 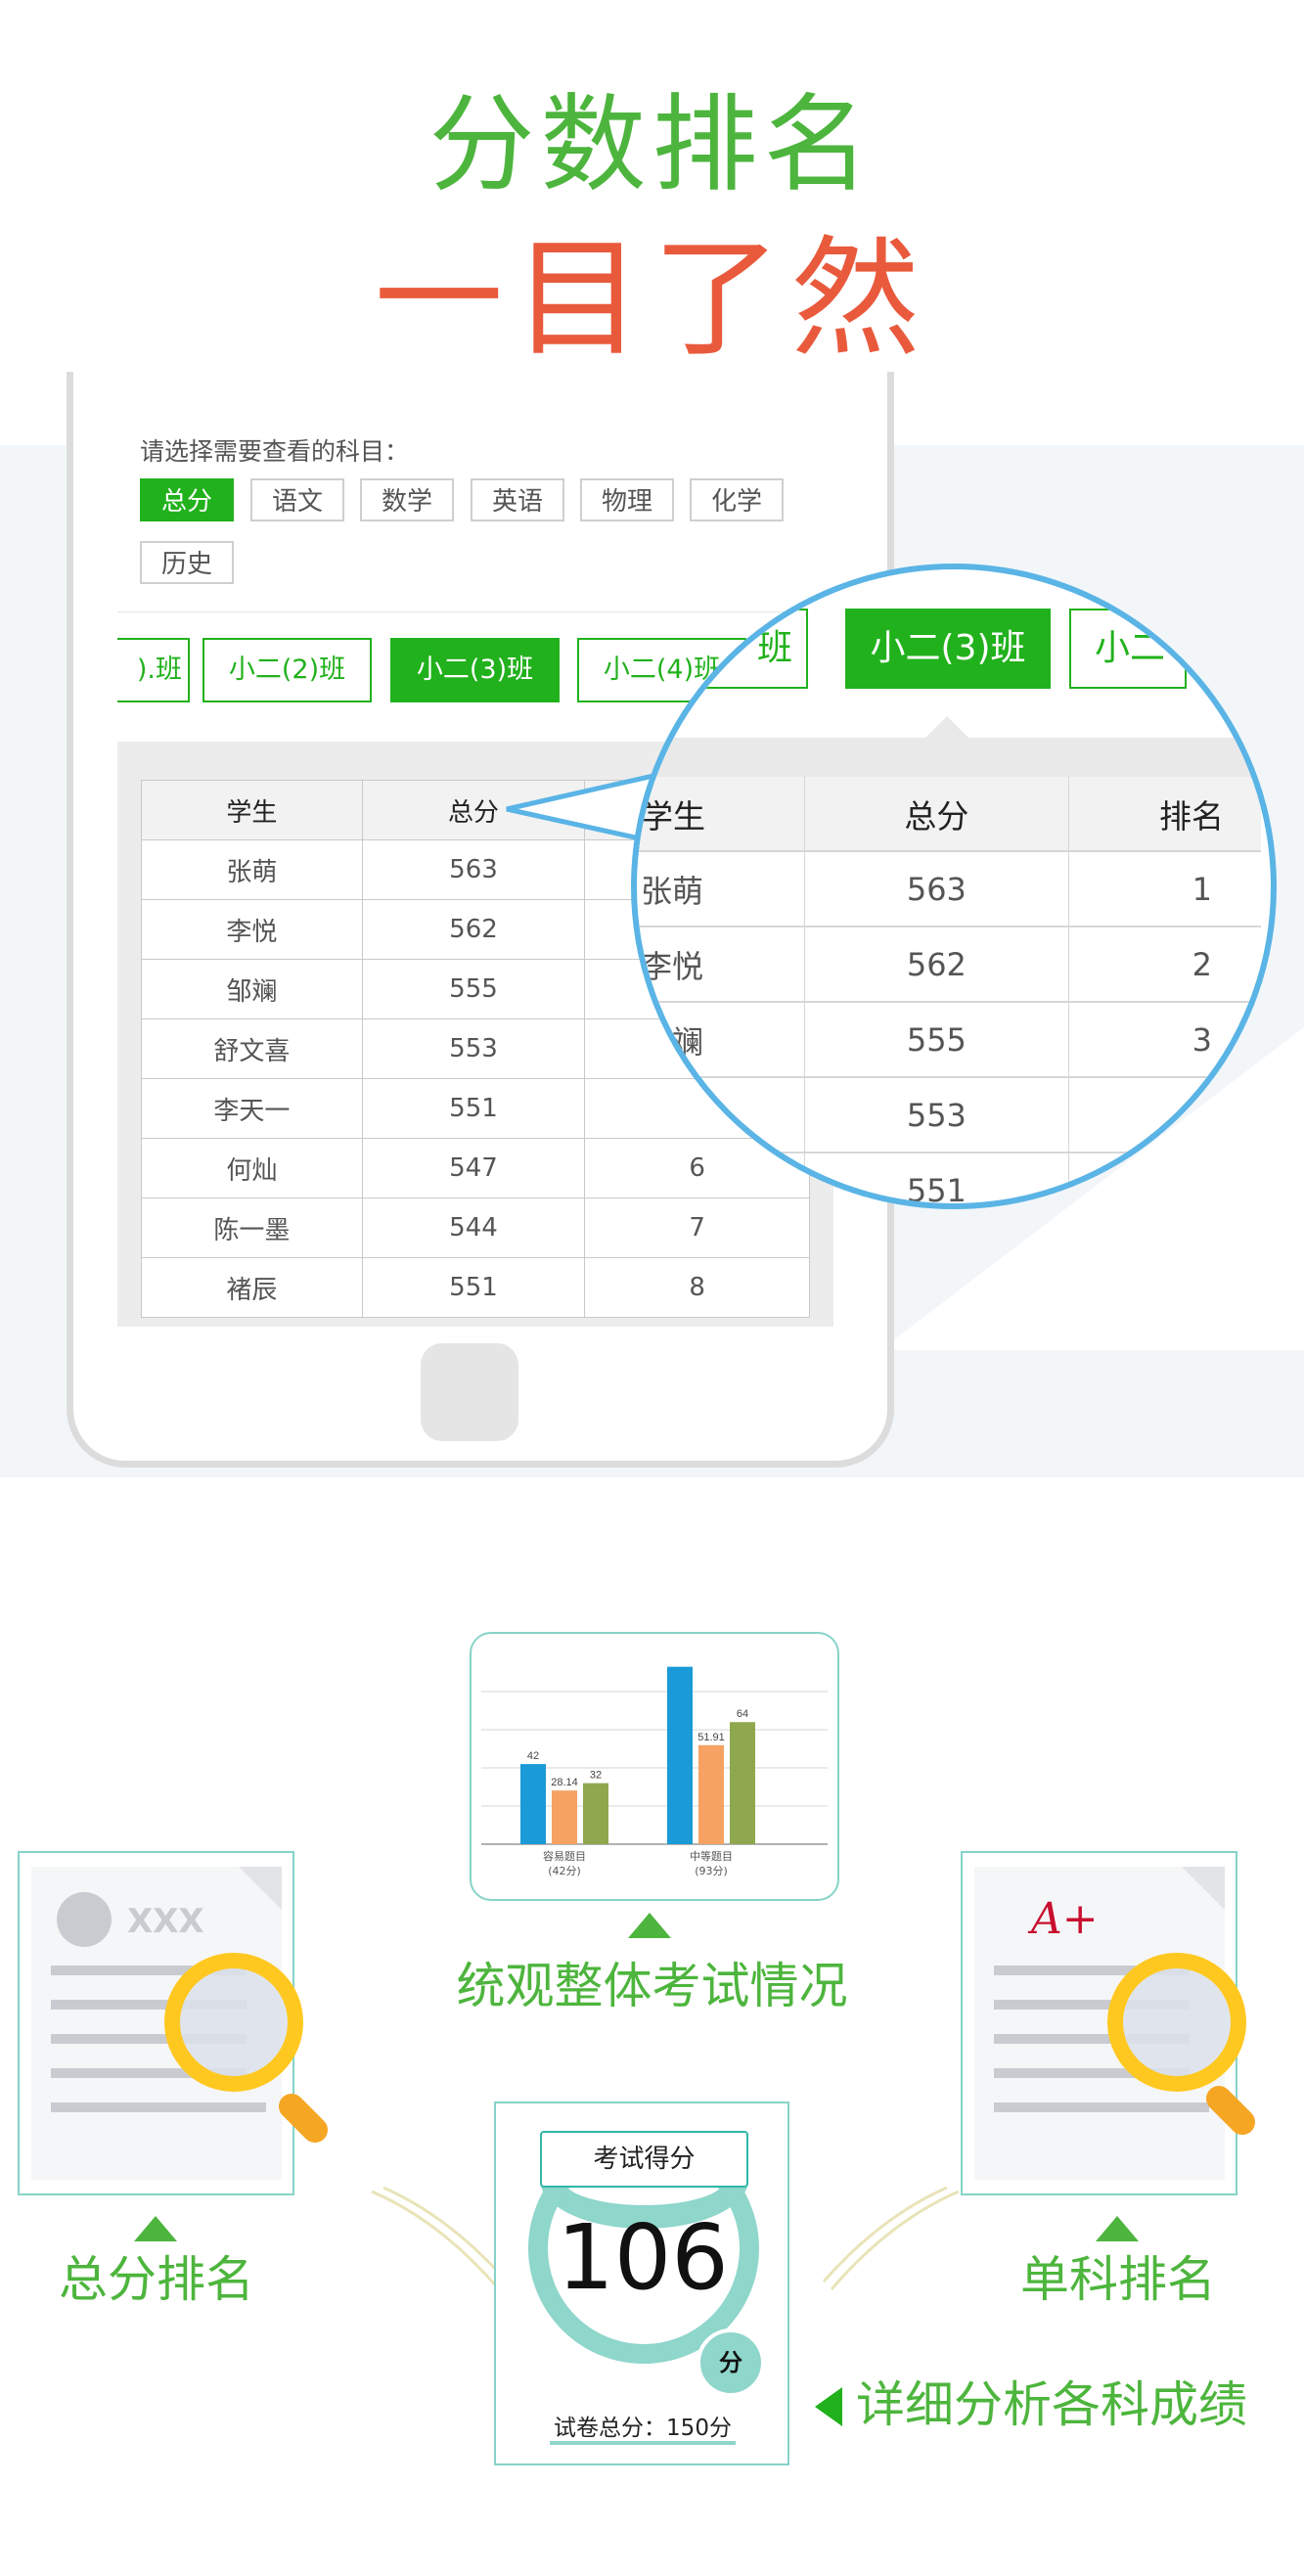 I want to click on student-name: 舒文喜, so click(x=252, y=1048).